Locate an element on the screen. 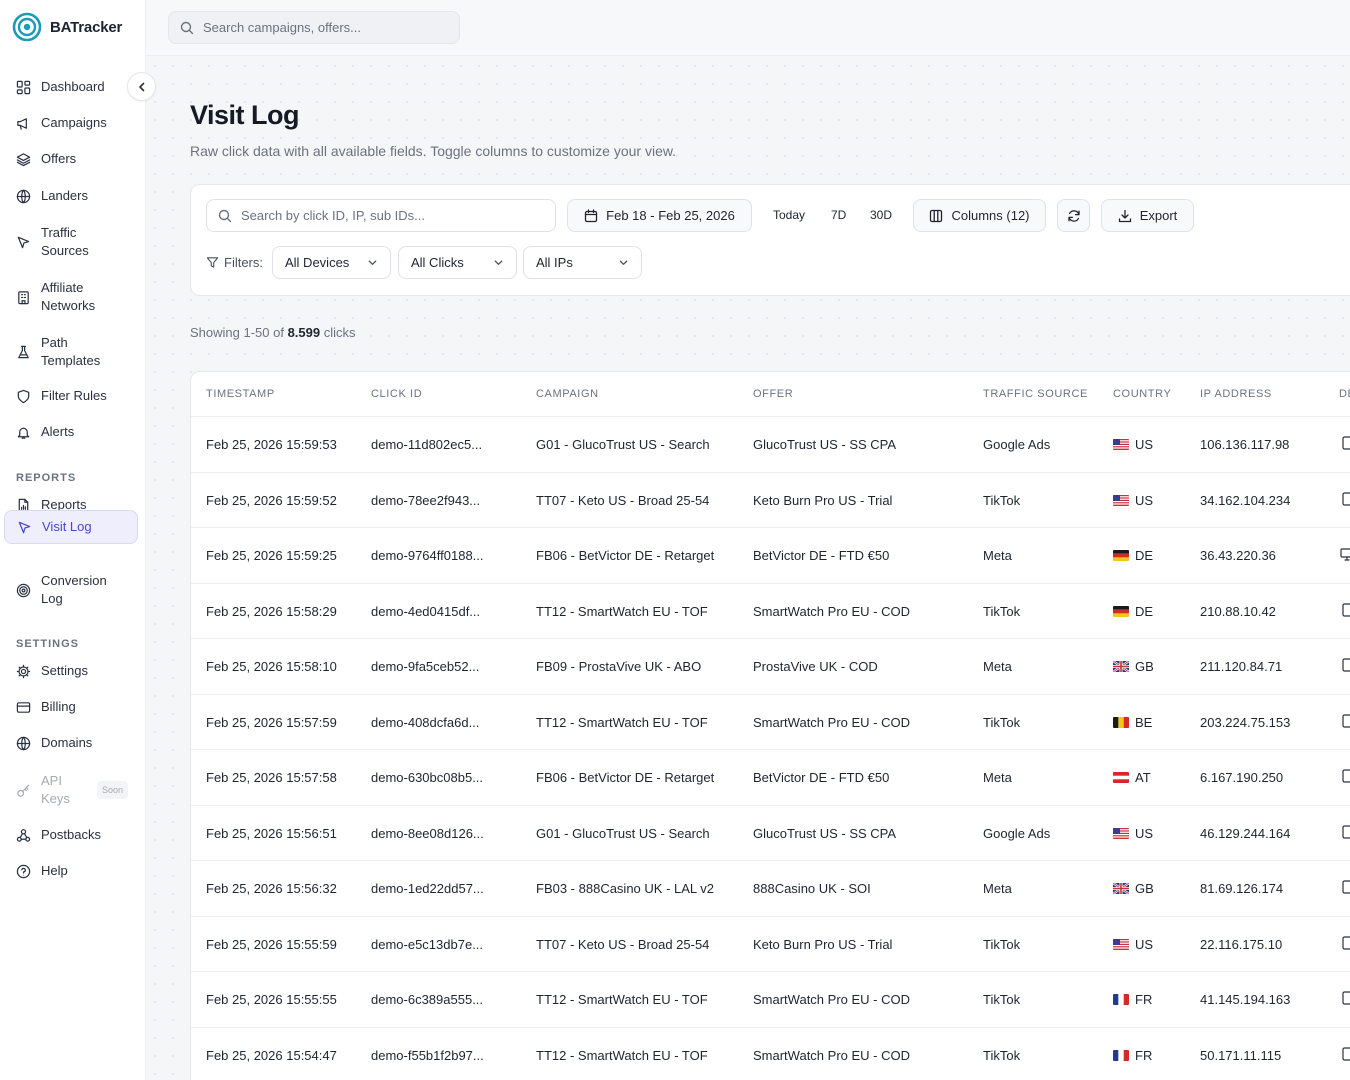  column-header-campaign: CAMPAIGN is located at coordinates (567, 394).